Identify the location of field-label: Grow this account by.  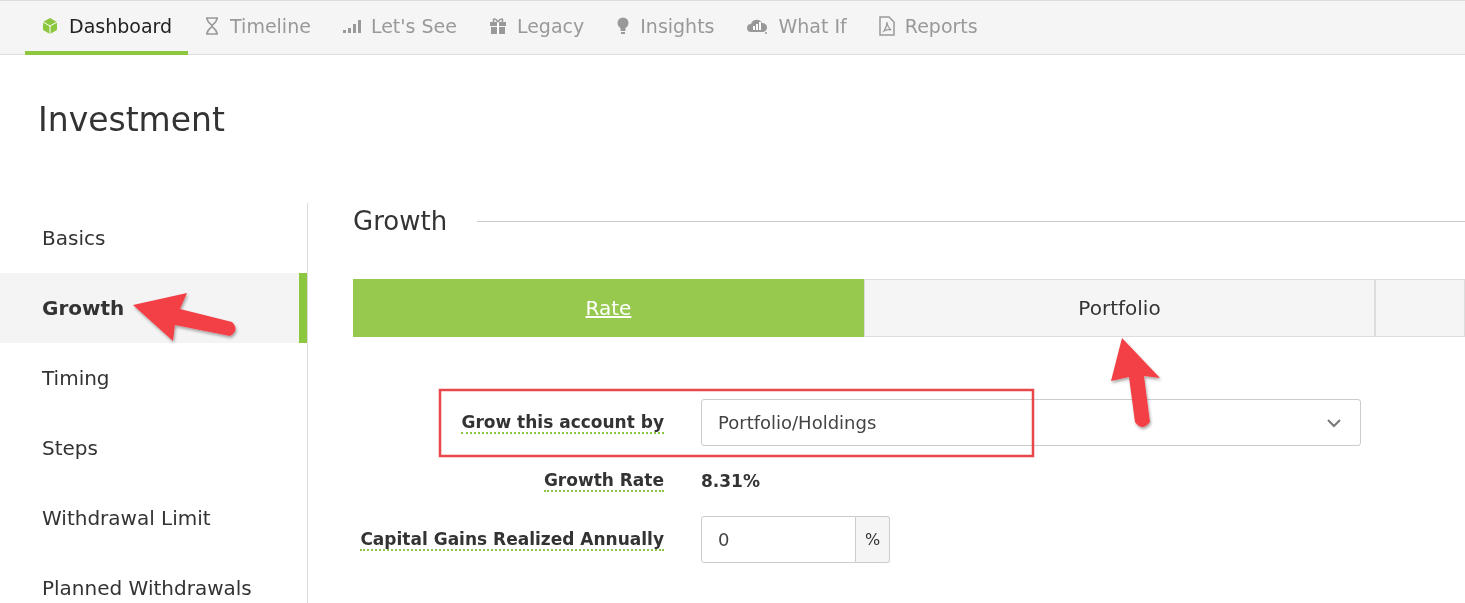
(562, 422).